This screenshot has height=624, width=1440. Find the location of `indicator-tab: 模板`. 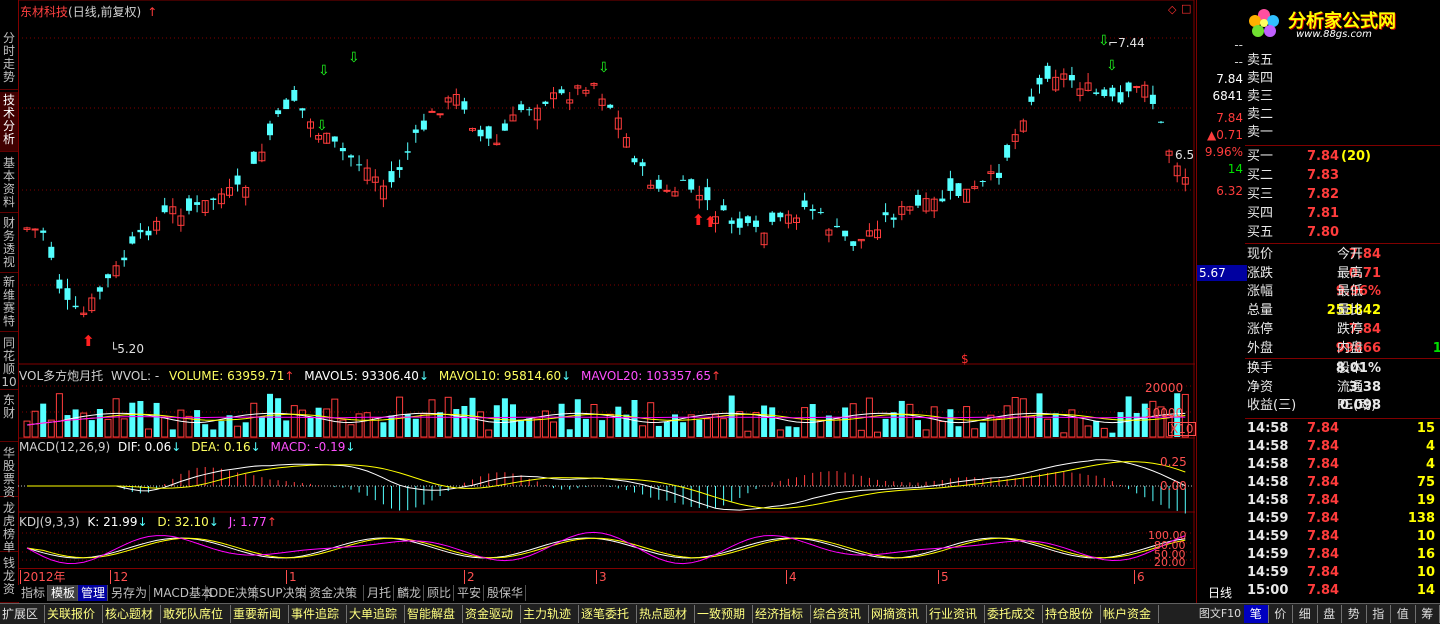

indicator-tab: 模板 is located at coordinates (63, 593).